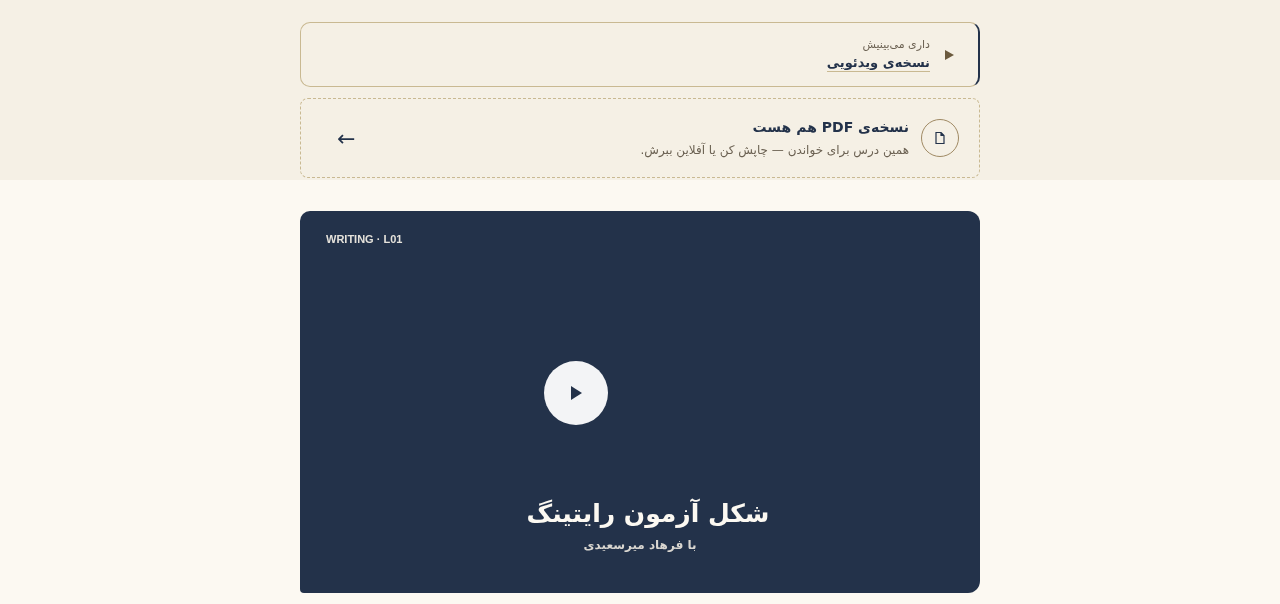 This screenshot has height=604, width=1280. What do you see at coordinates (648, 513) in the screenshot?
I see `video-title: شکل آزمون رایتینگ` at bounding box center [648, 513].